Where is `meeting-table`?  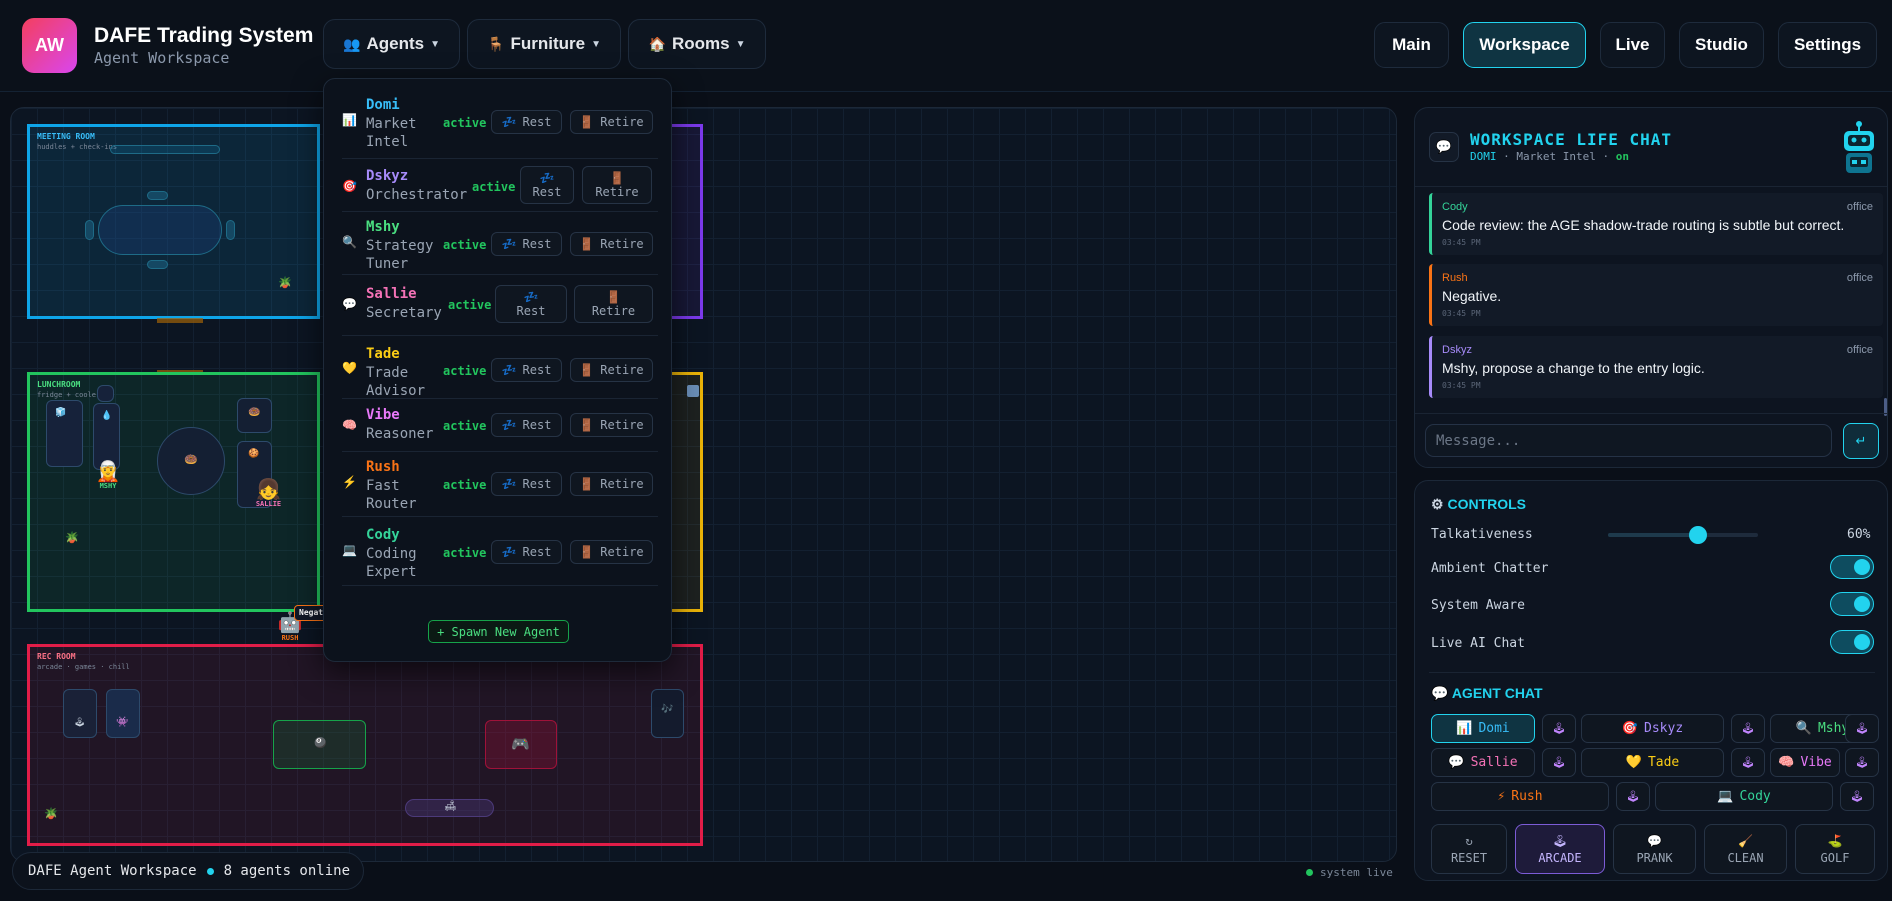 meeting-table is located at coordinates (160, 230).